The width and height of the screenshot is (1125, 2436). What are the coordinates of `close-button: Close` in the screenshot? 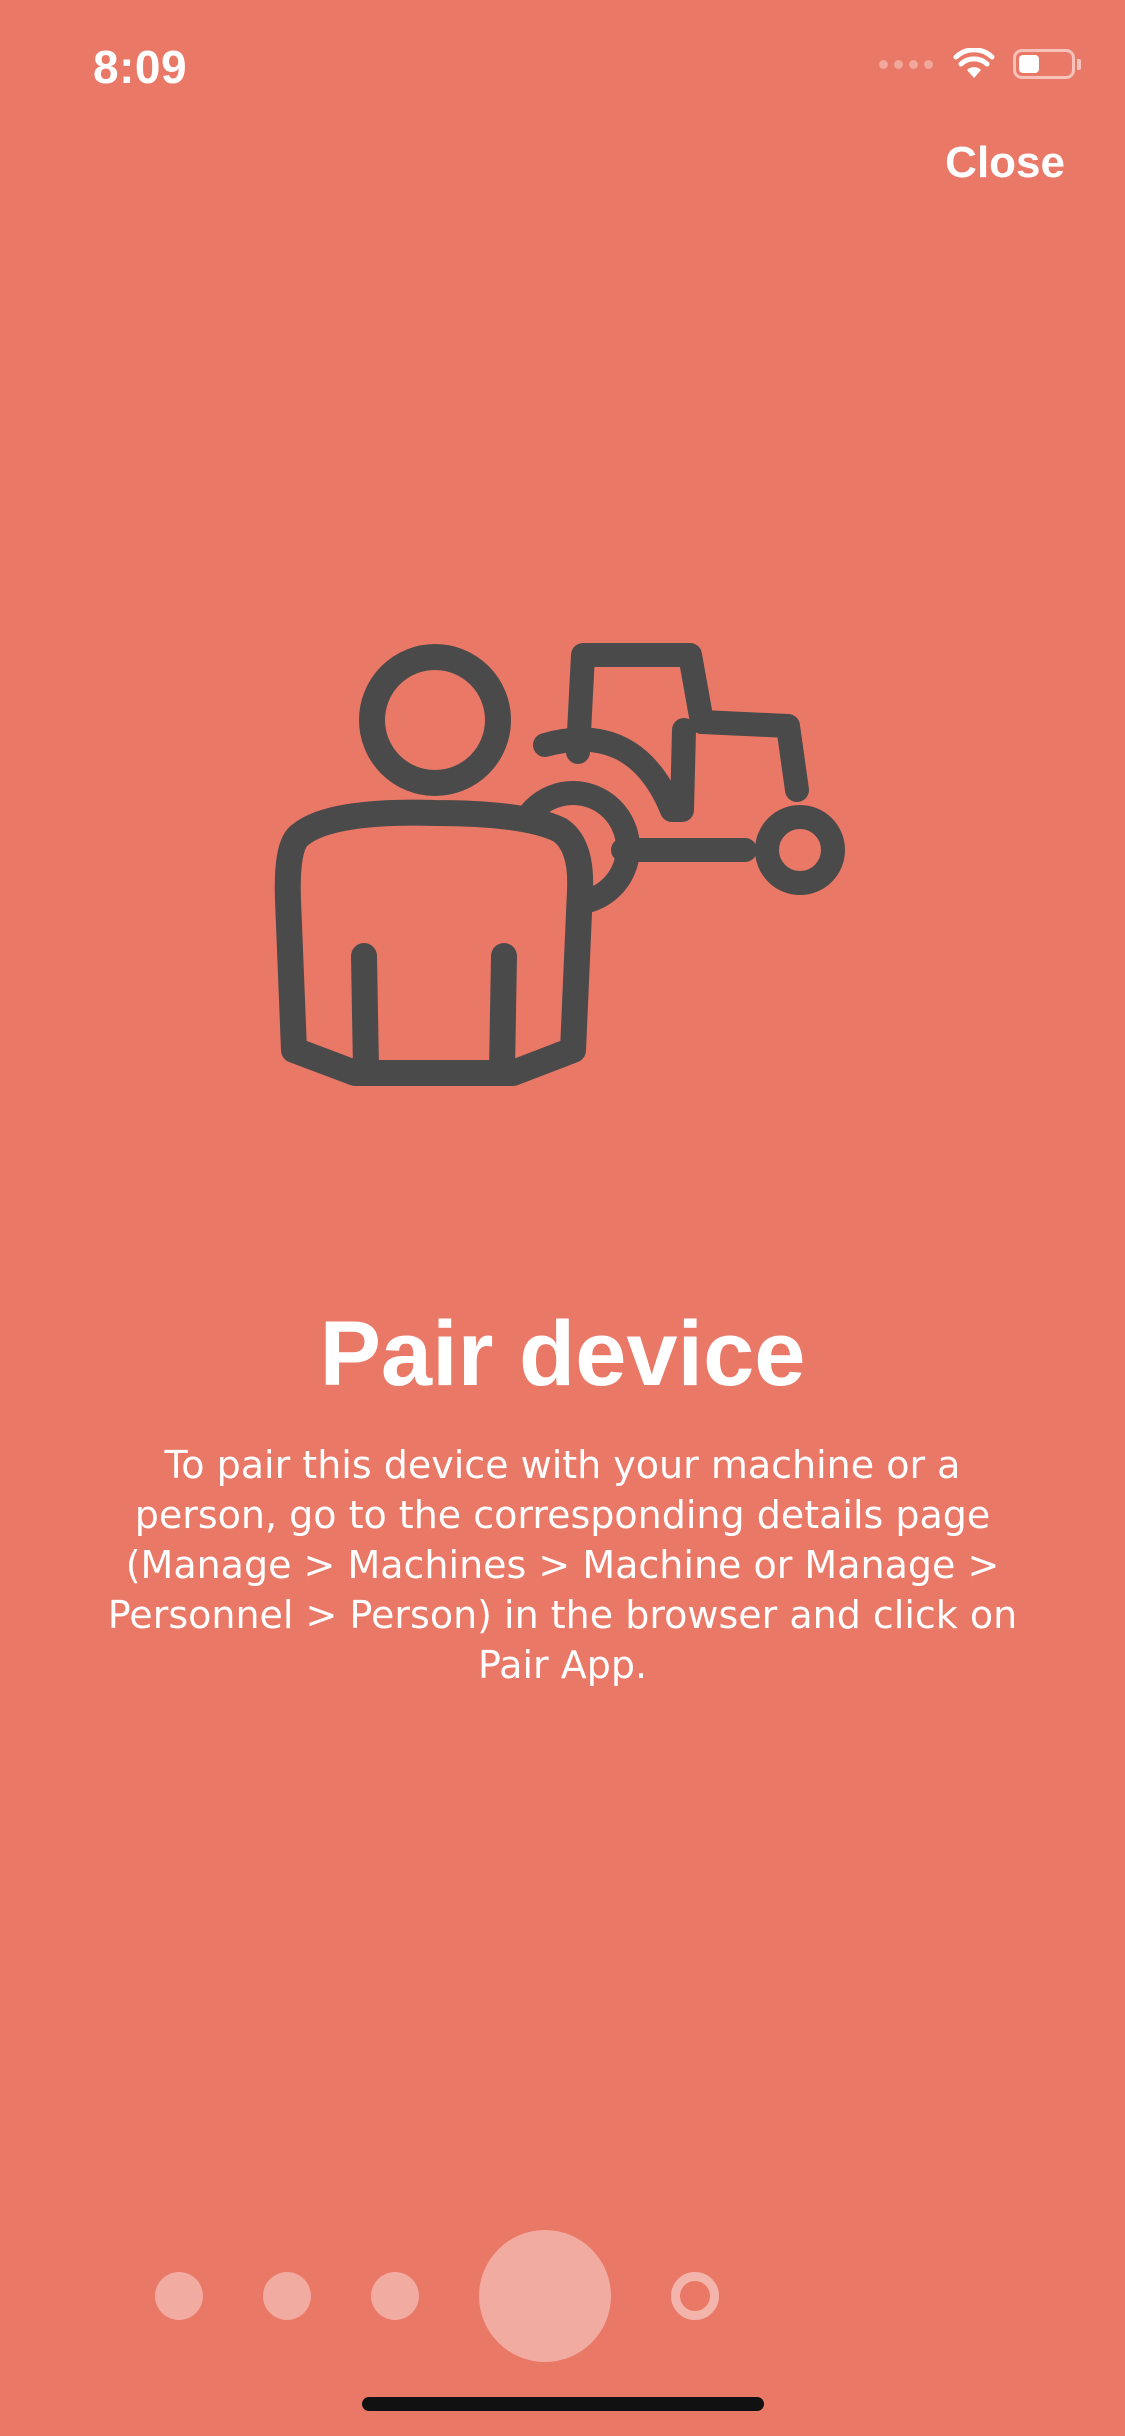 It's located at (1005, 163).